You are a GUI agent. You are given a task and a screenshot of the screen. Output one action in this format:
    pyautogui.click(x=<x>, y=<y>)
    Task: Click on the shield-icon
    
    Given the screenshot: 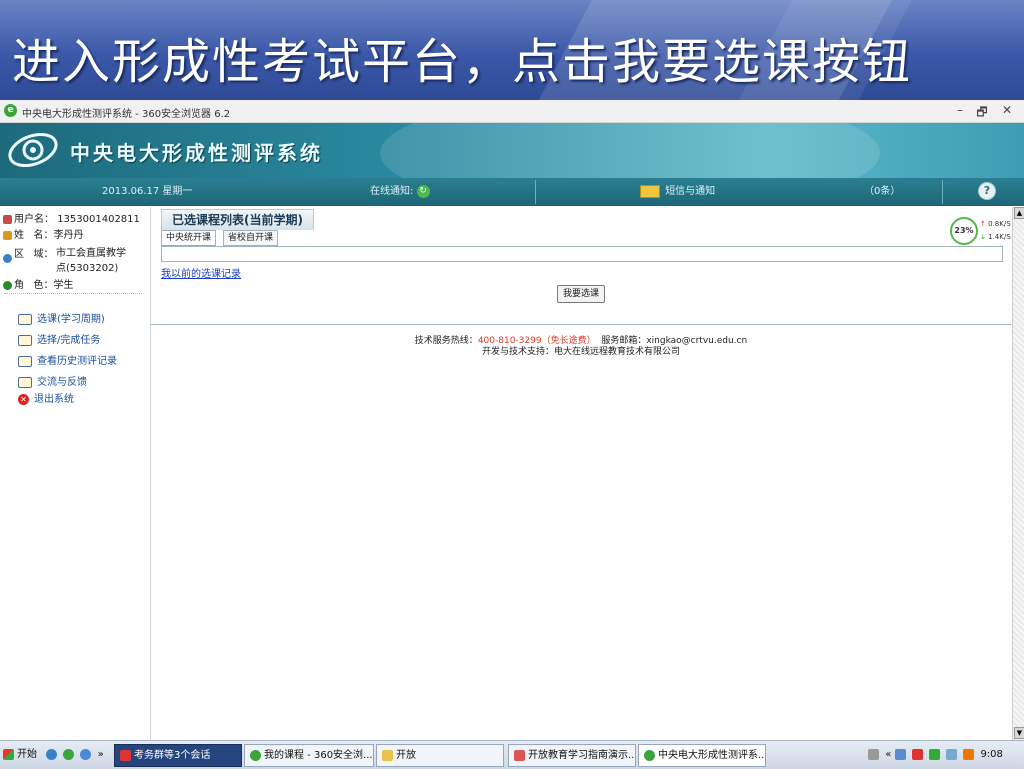 What is the action you would take?
    pyautogui.click(x=934, y=754)
    